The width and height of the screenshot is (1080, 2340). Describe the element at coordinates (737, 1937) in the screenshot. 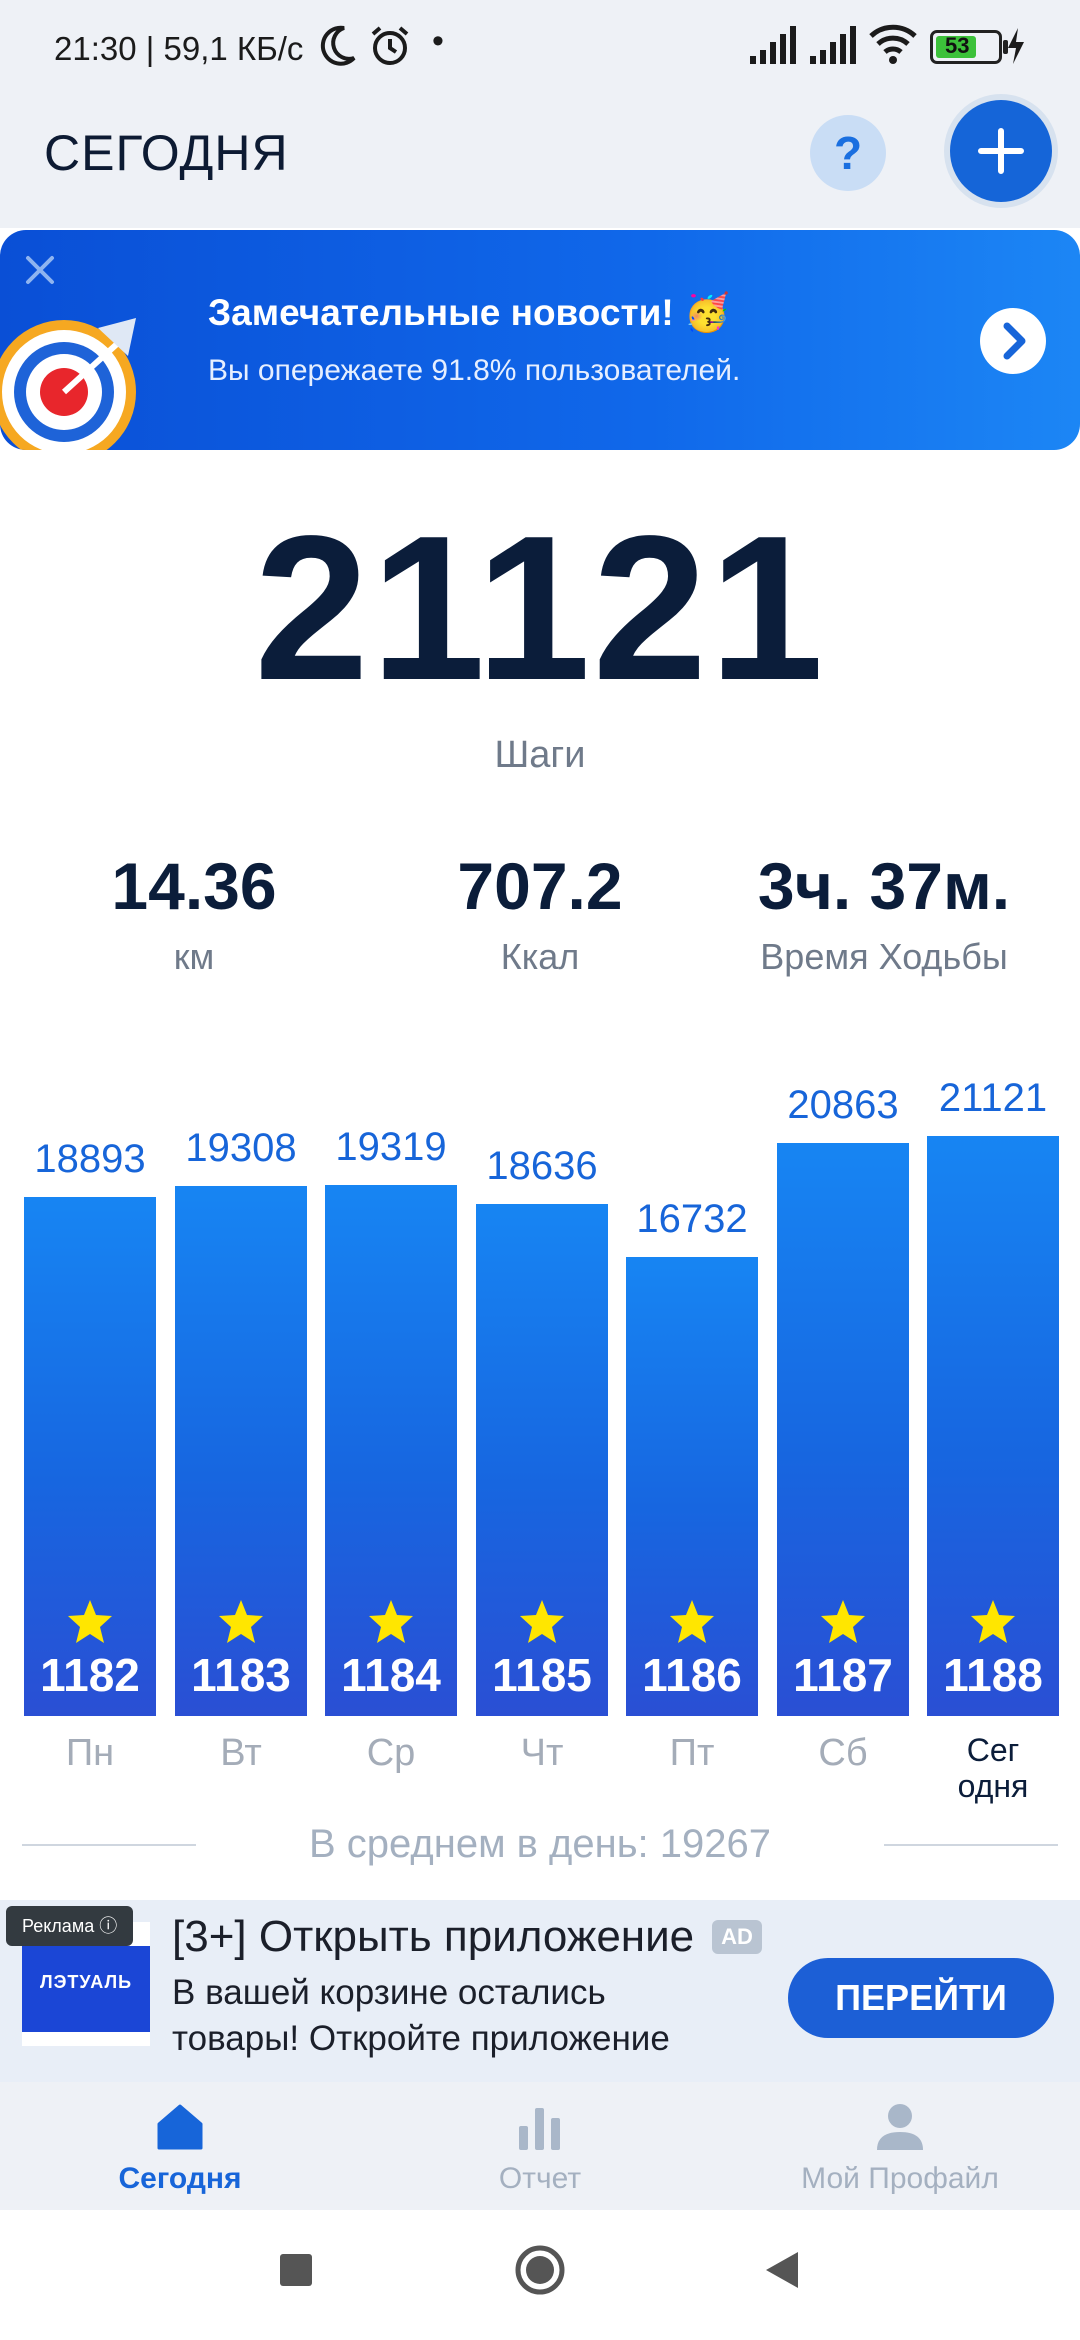

I see `ad-badge: AD` at that location.